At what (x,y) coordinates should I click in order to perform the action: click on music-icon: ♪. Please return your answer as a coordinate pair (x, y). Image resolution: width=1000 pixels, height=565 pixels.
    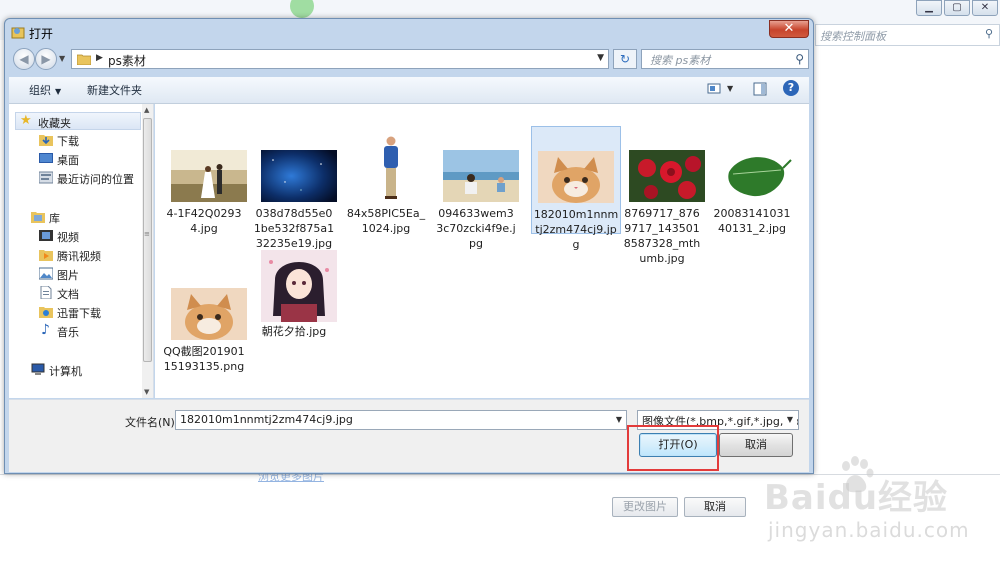
    Looking at the image, I should click on (45, 330).